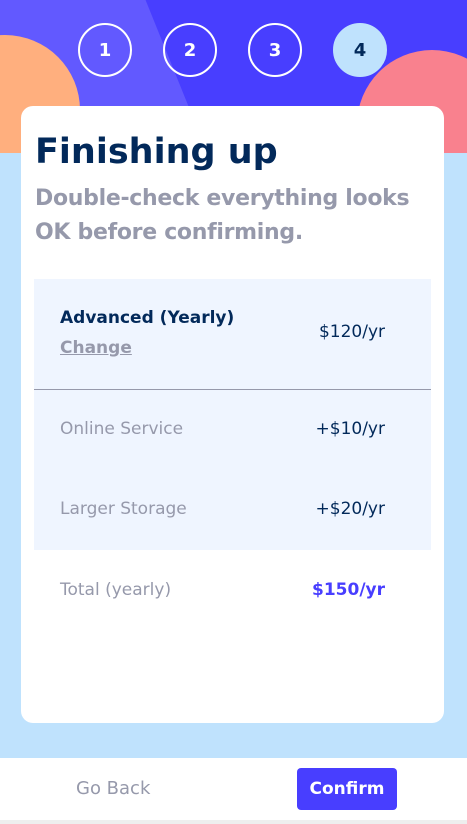 The height and width of the screenshot is (824, 467). Describe the element at coordinates (233, 822) in the screenshot. I see `bottom-strip` at that location.